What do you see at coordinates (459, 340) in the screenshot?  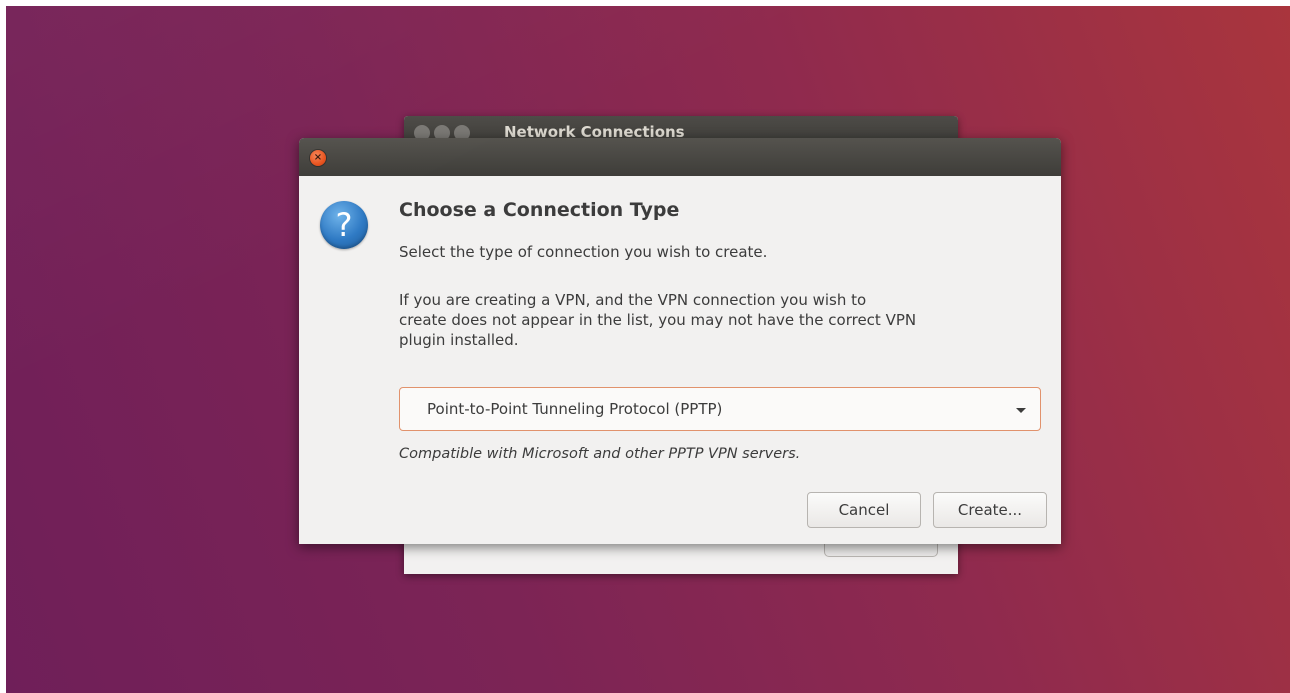 I see `vpn-note-line: plugin installed.` at bounding box center [459, 340].